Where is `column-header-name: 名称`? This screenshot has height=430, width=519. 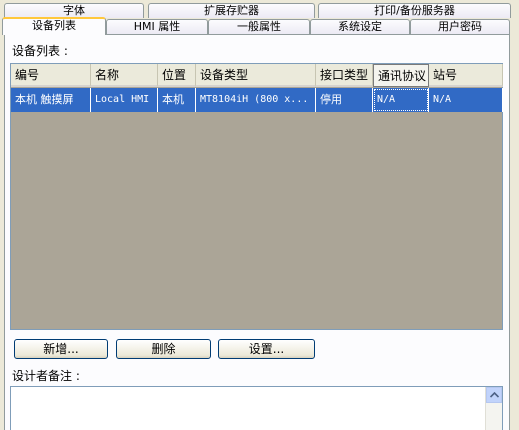 column-header-name: 名称 is located at coordinates (124, 75).